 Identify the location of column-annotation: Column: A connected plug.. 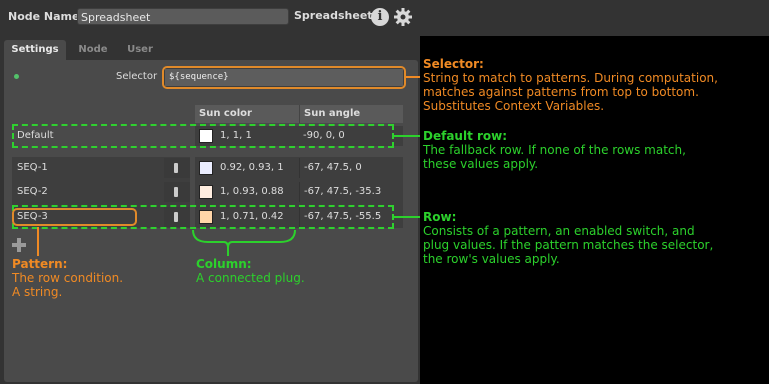
(296, 271).